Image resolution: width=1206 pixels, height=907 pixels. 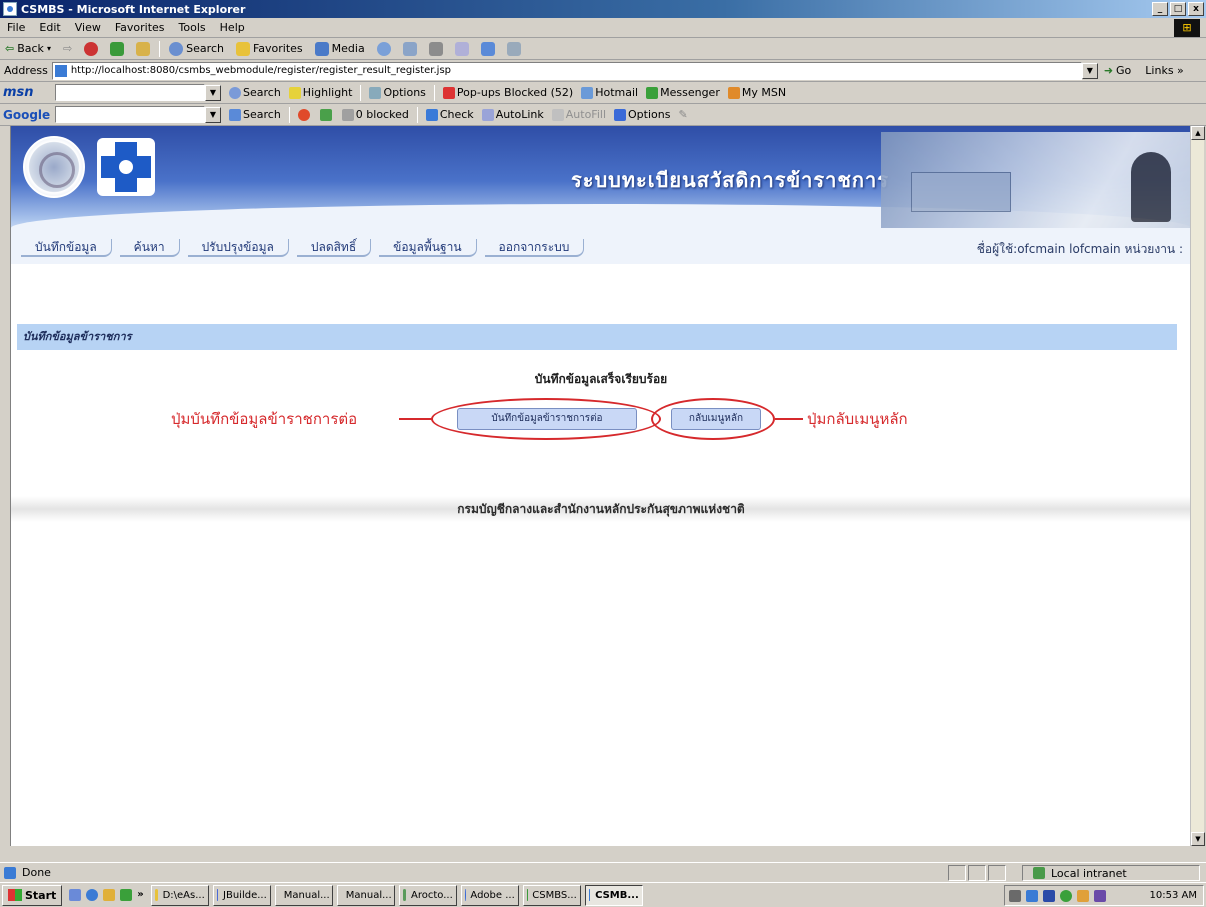 I want to click on back-dropdown-icon: ▾, so click(x=48, y=48).